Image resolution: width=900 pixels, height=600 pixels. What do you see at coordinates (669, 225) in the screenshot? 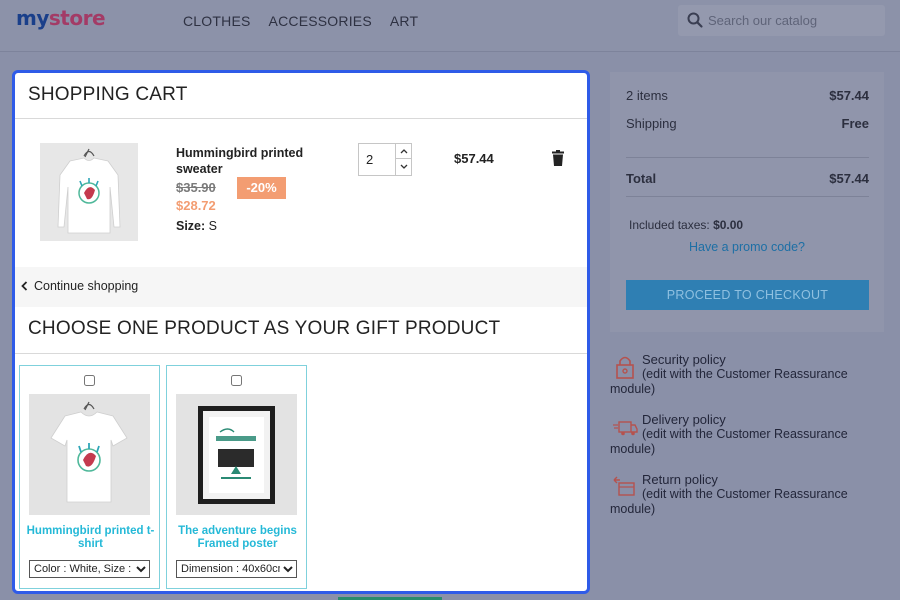
I see `taxes-label: Included taxes:` at bounding box center [669, 225].